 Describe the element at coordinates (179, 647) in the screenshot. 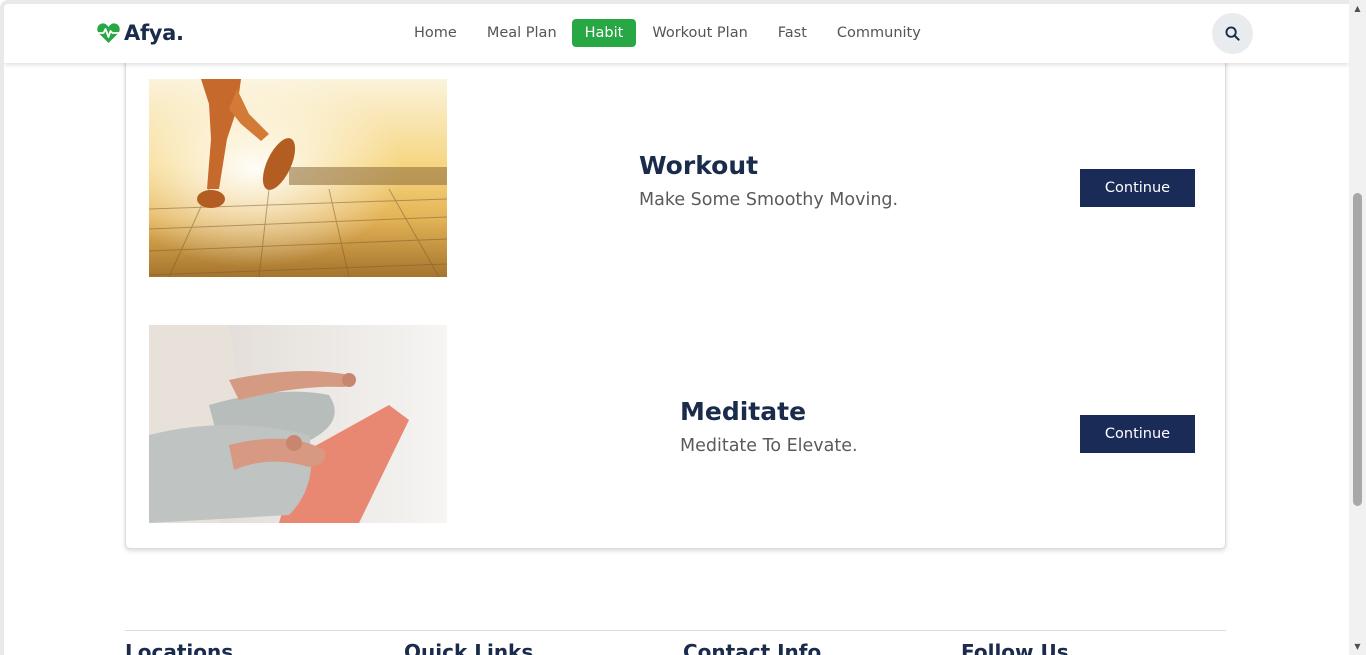

I see `footer-heading-locations: Locations` at that location.